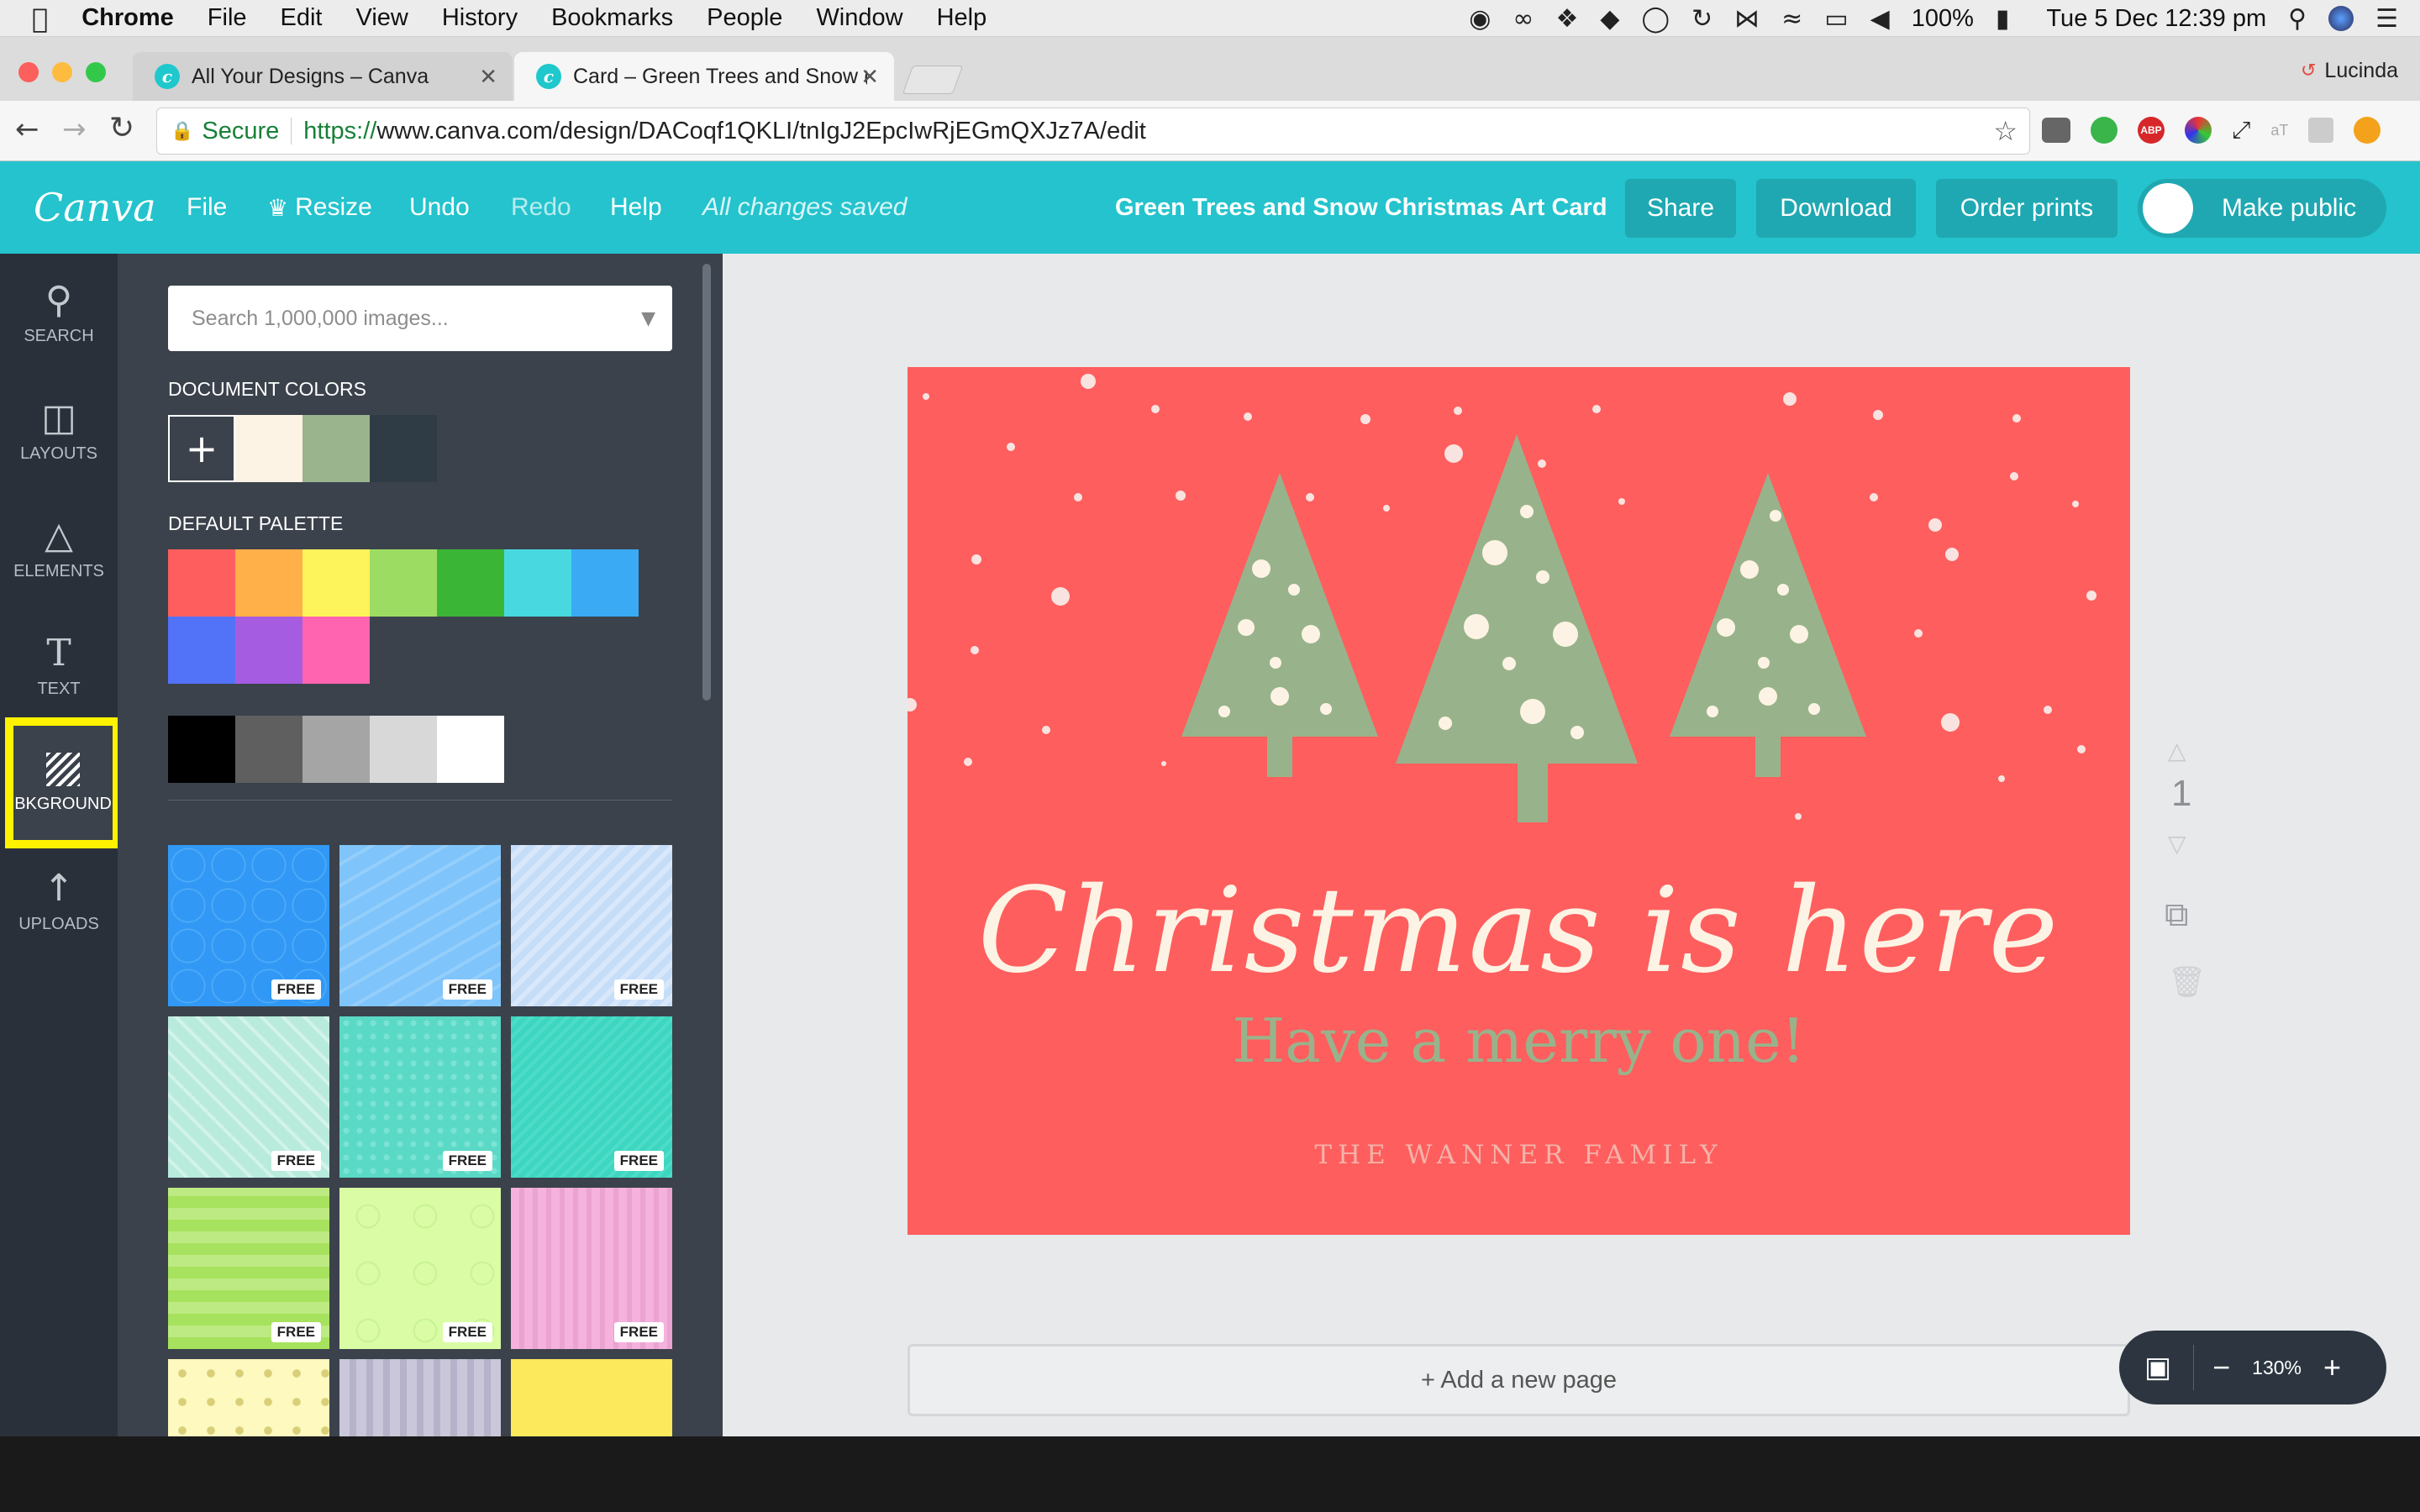 Image resolution: width=2420 pixels, height=1512 pixels. Describe the element at coordinates (59, 900) in the screenshot. I see `sidebar-item-uploads: ↑ UPLOADS` at that location.